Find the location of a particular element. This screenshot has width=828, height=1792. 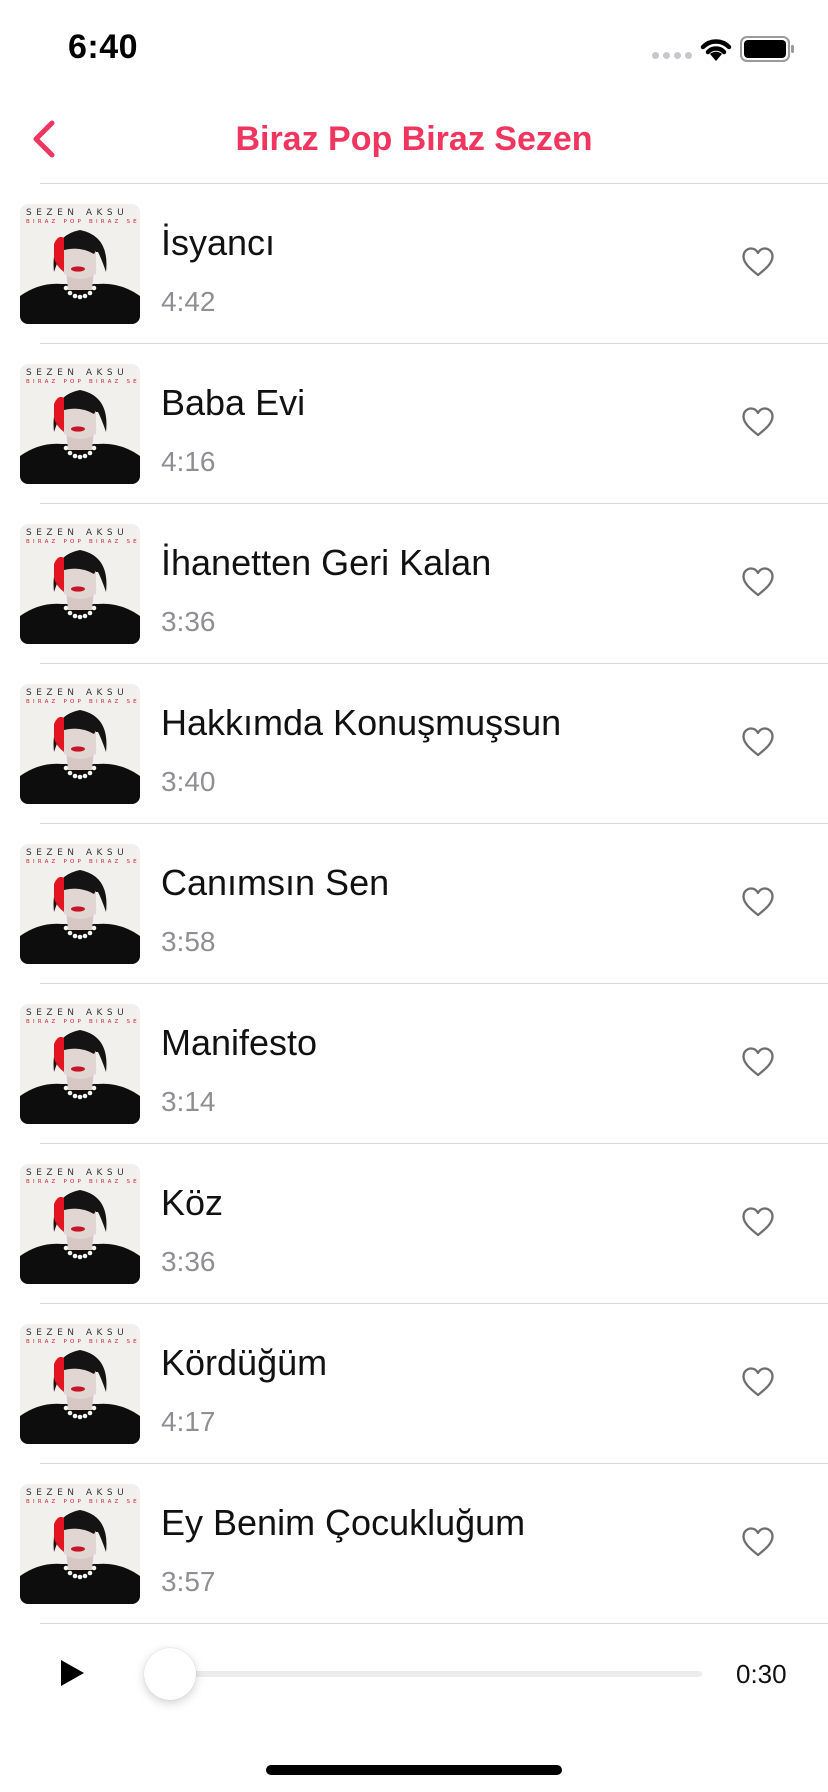

battery-icon is located at coordinates (767, 49).